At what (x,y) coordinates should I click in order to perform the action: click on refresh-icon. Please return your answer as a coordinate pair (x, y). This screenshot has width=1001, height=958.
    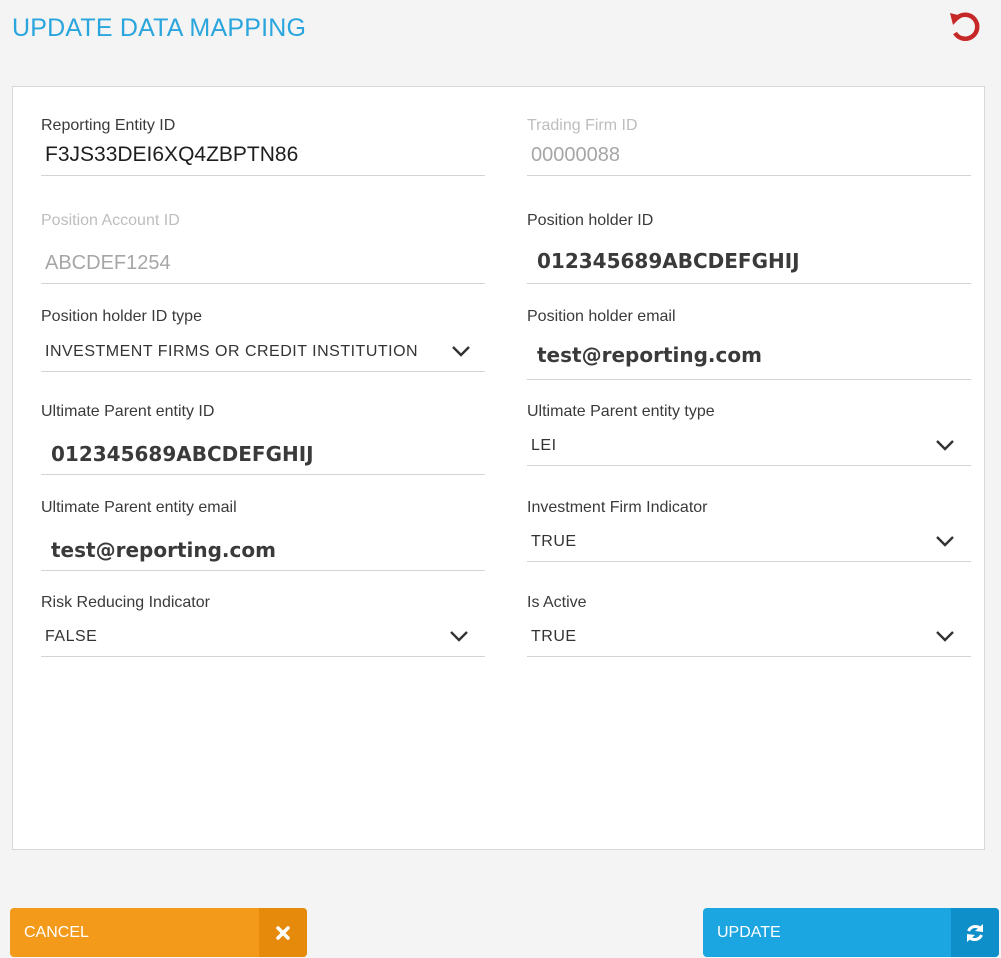
    Looking at the image, I should click on (975, 932).